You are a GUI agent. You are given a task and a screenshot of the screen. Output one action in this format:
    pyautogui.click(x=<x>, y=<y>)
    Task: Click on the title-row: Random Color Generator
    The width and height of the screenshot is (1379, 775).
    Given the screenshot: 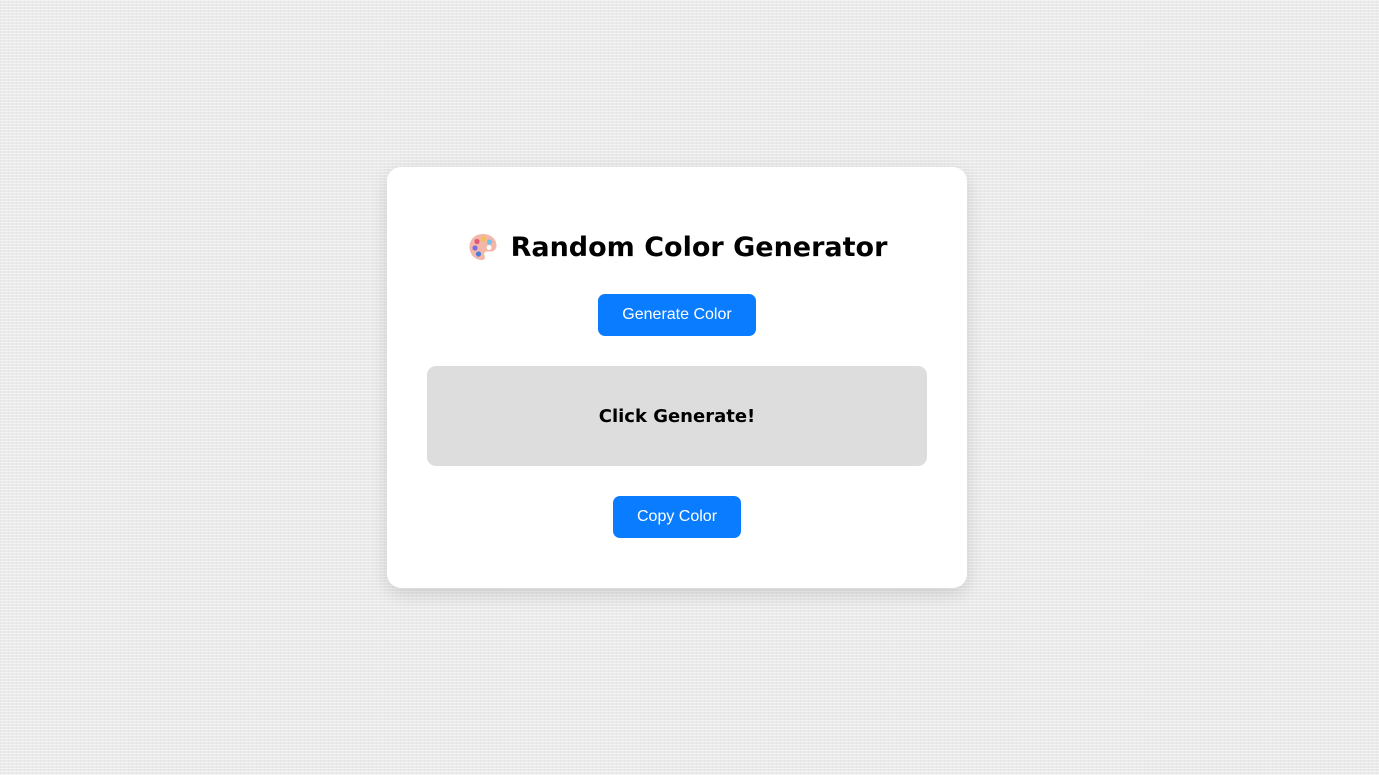 What is the action you would take?
    pyautogui.click(x=677, y=247)
    